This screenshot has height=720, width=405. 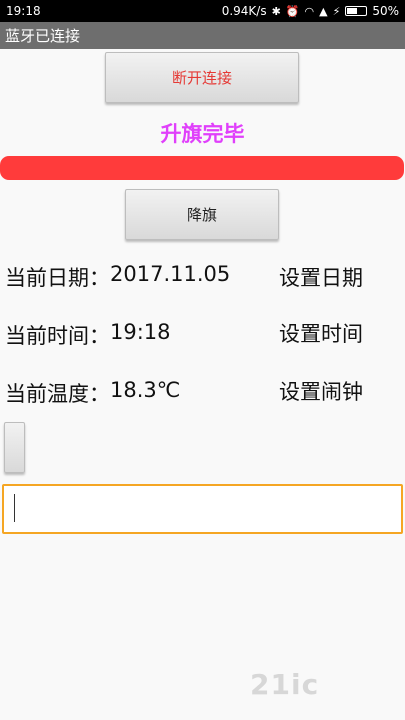 What do you see at coordinates (14, 508) in the screenshot?
I see `text-caret` at bounding box center [14, 508].